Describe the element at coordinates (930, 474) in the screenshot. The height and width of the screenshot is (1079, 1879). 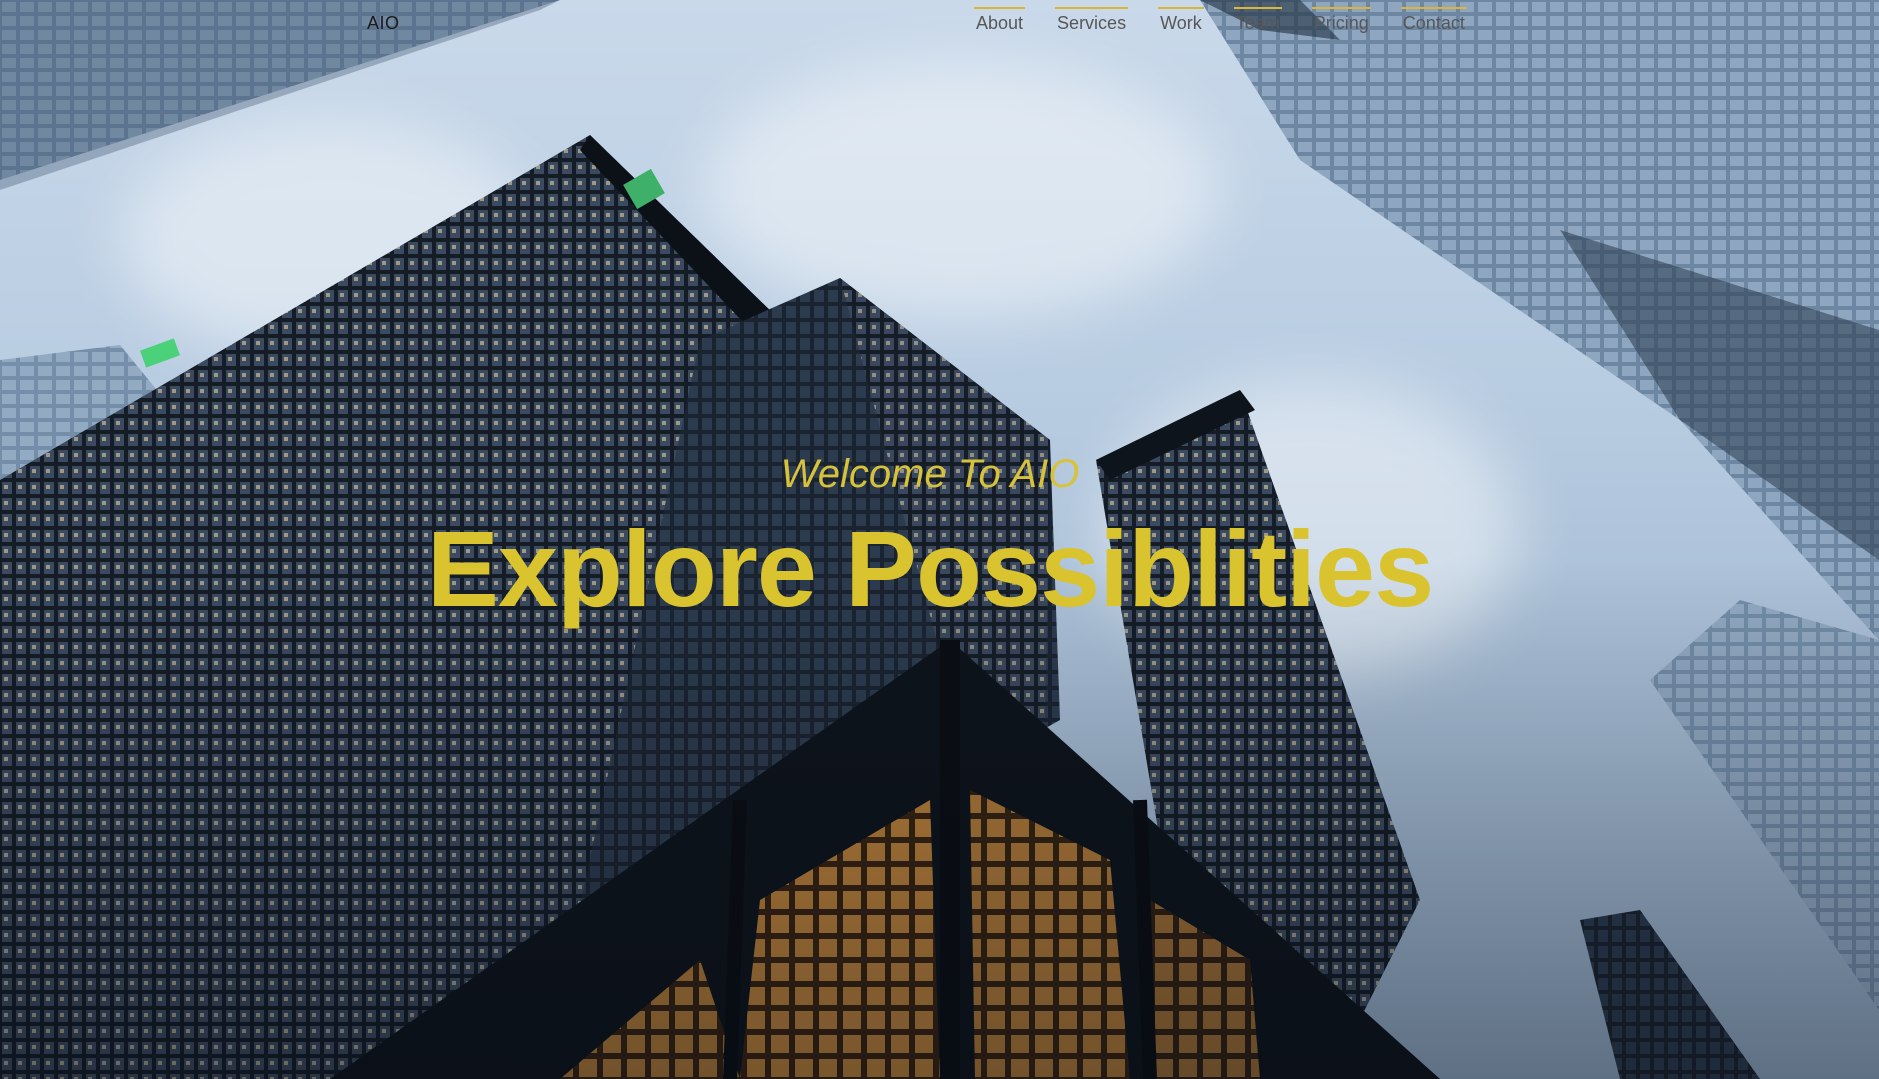
I see `hero-subtitle: Welcome To AIO` at that location.